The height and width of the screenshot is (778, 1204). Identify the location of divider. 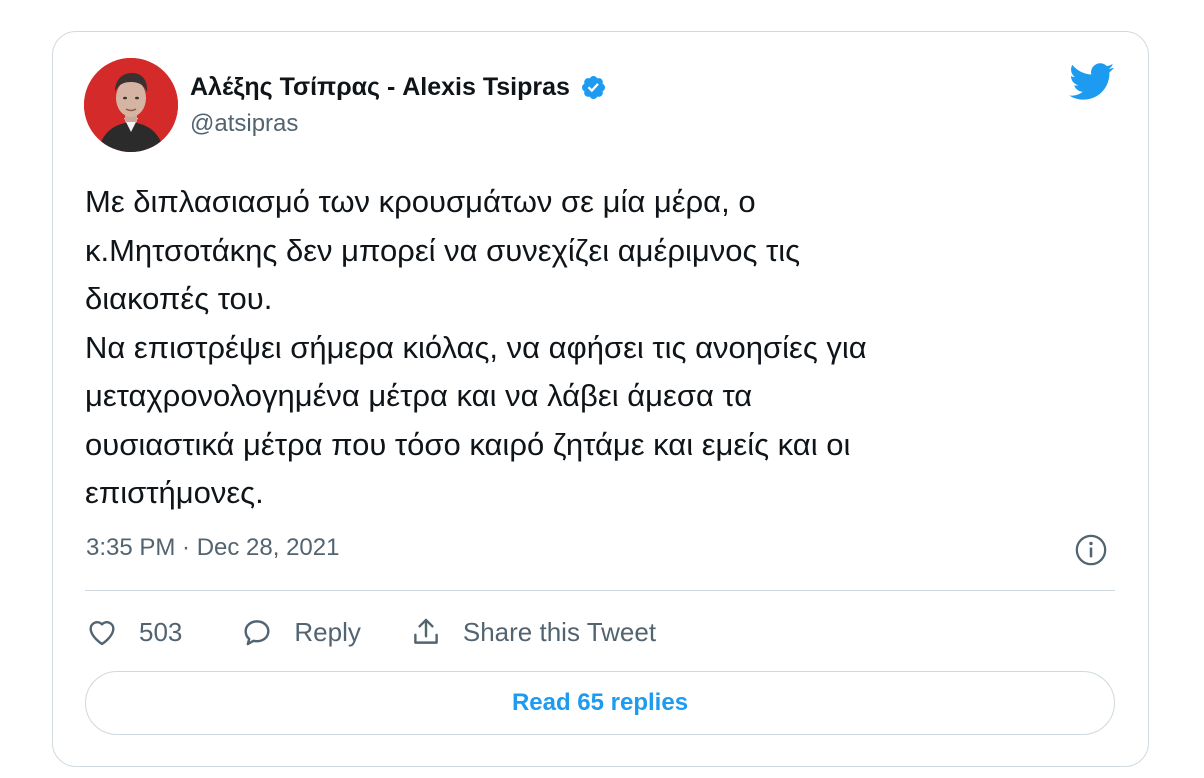
(600, 590).